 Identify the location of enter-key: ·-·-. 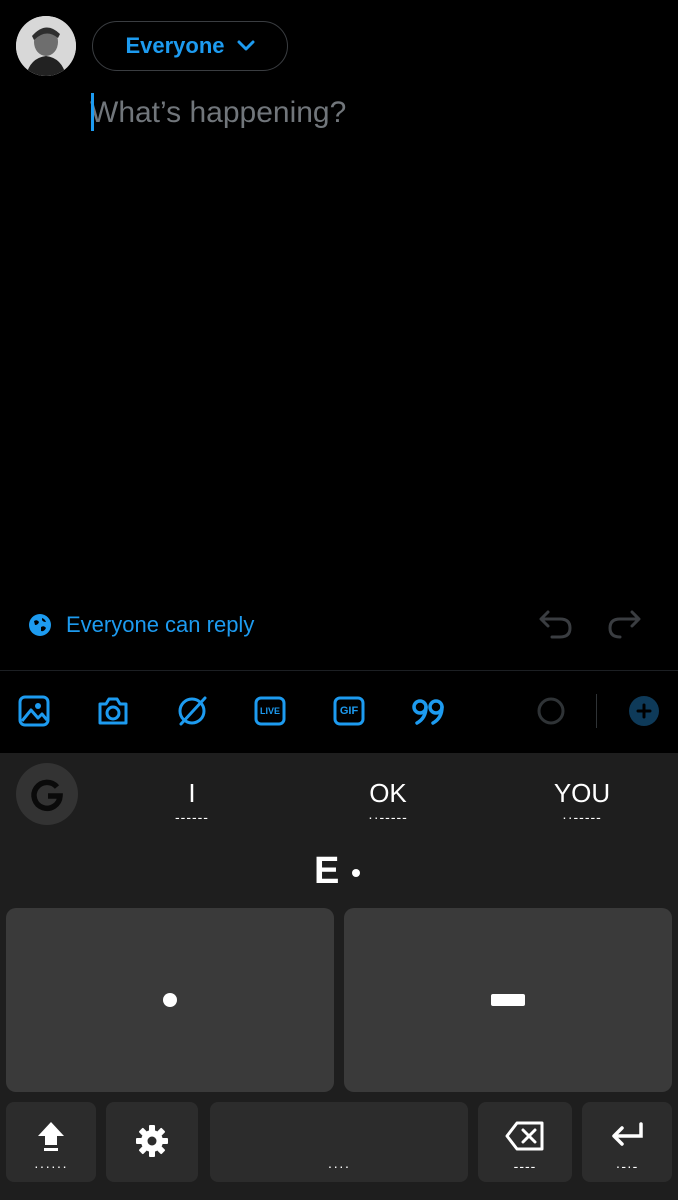
(627, 1142).